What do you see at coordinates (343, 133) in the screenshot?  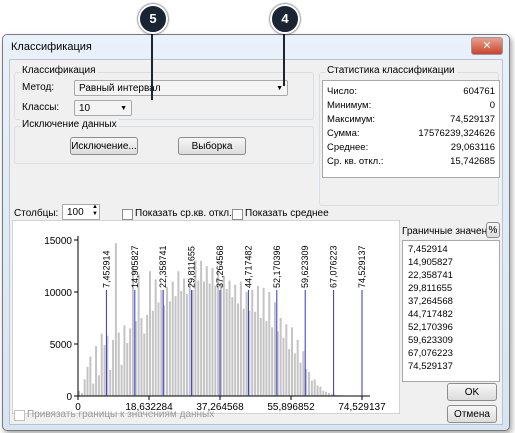 I see `stats-label: Сумма:` at bounding box center [343, 133].